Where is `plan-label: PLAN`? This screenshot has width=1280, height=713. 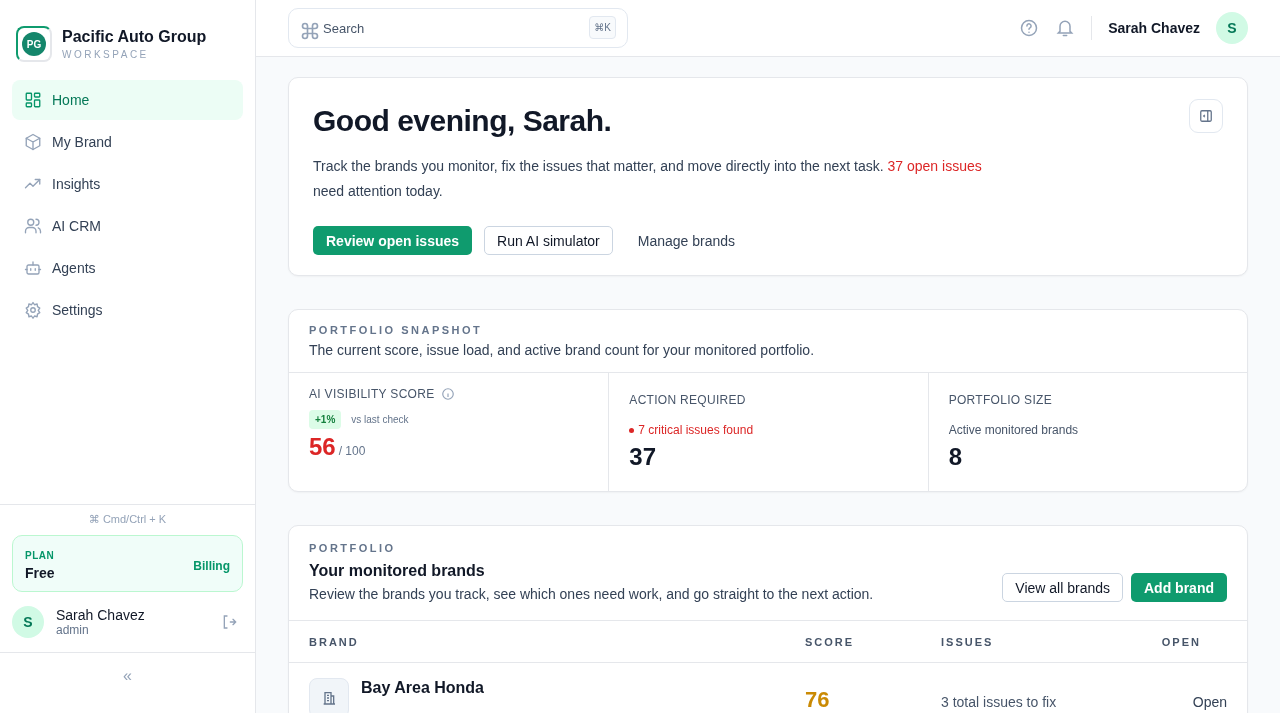 plan-label: PLAN is located at coordinates (40, 555).